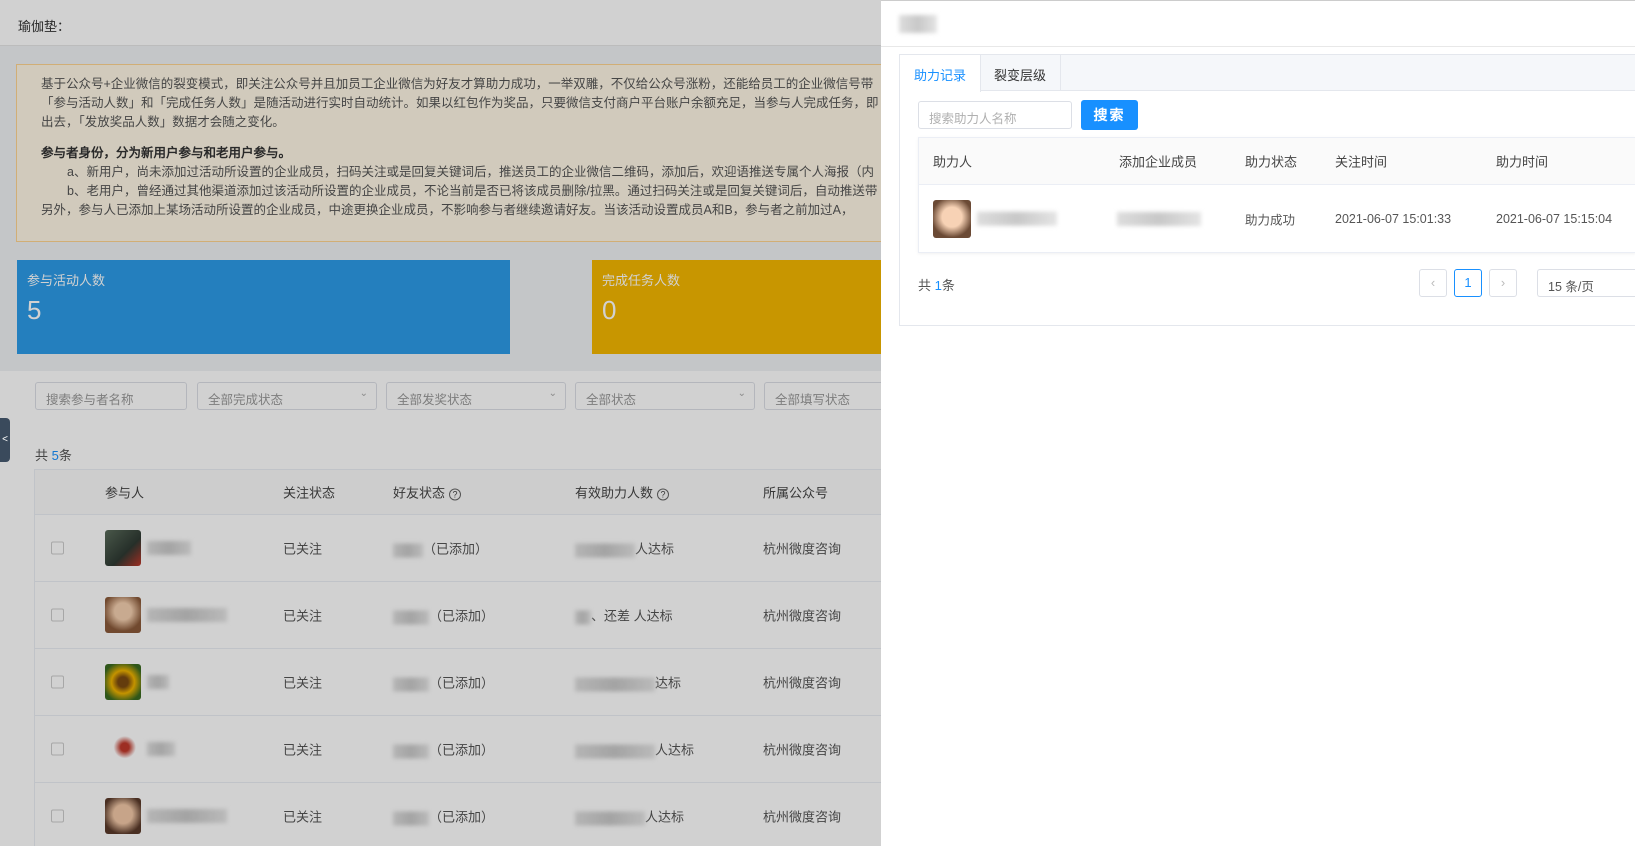  I want to click on tab-fission-levels: 裂变层级, so click(1021, 72).